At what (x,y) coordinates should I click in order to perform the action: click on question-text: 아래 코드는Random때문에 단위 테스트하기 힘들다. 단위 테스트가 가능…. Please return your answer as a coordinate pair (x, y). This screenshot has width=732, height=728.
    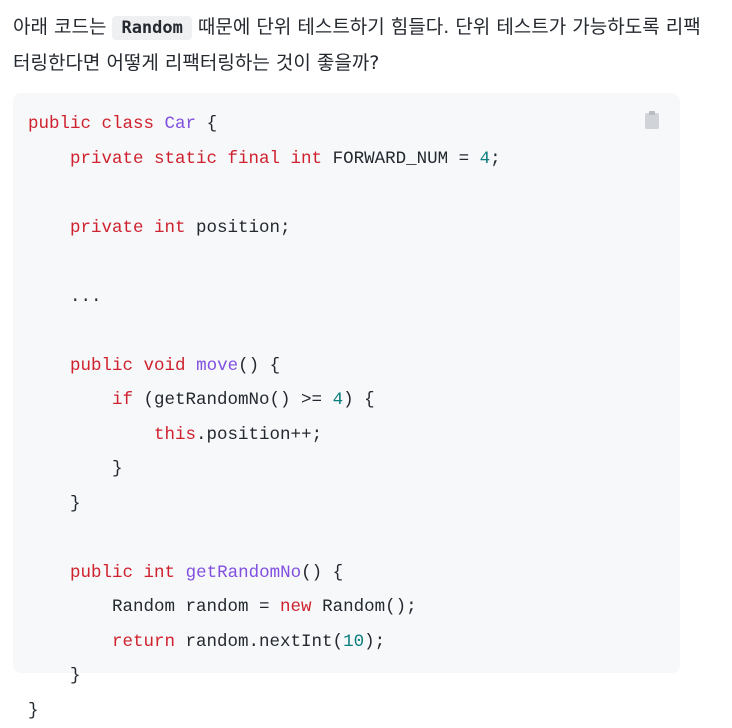
    Looking at the image, I should click on (363, 45).